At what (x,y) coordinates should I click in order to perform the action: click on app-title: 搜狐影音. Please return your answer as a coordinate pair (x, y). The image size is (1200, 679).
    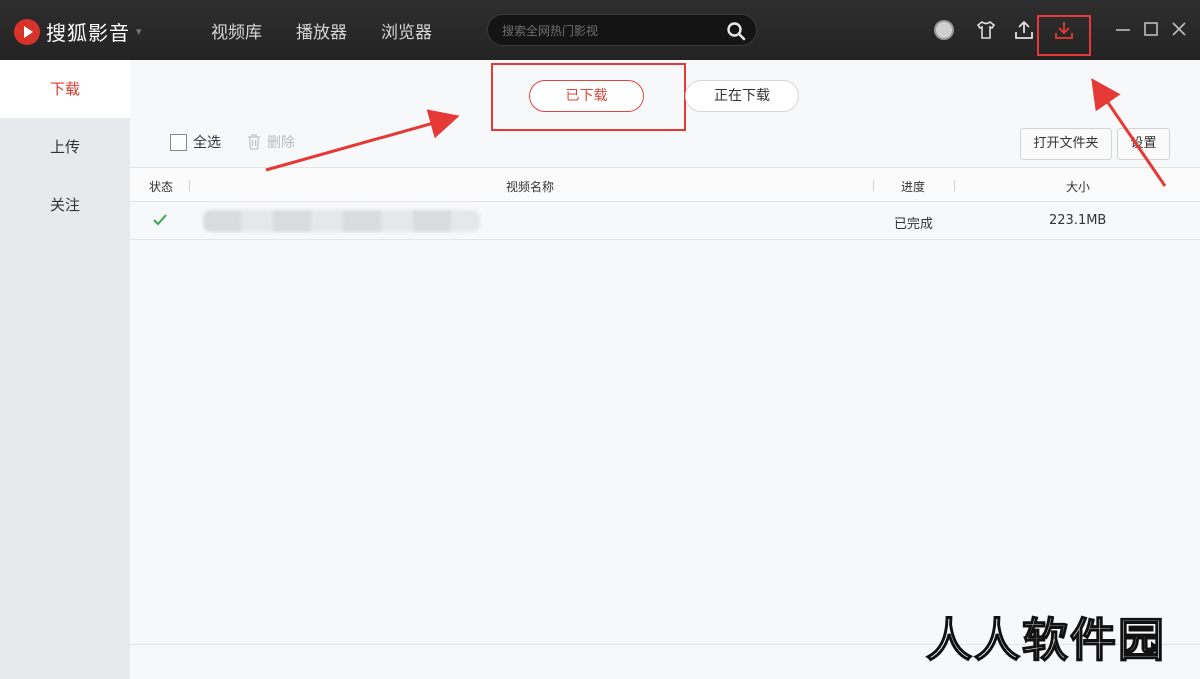
    Looking at the image, I should click on (88, 33).